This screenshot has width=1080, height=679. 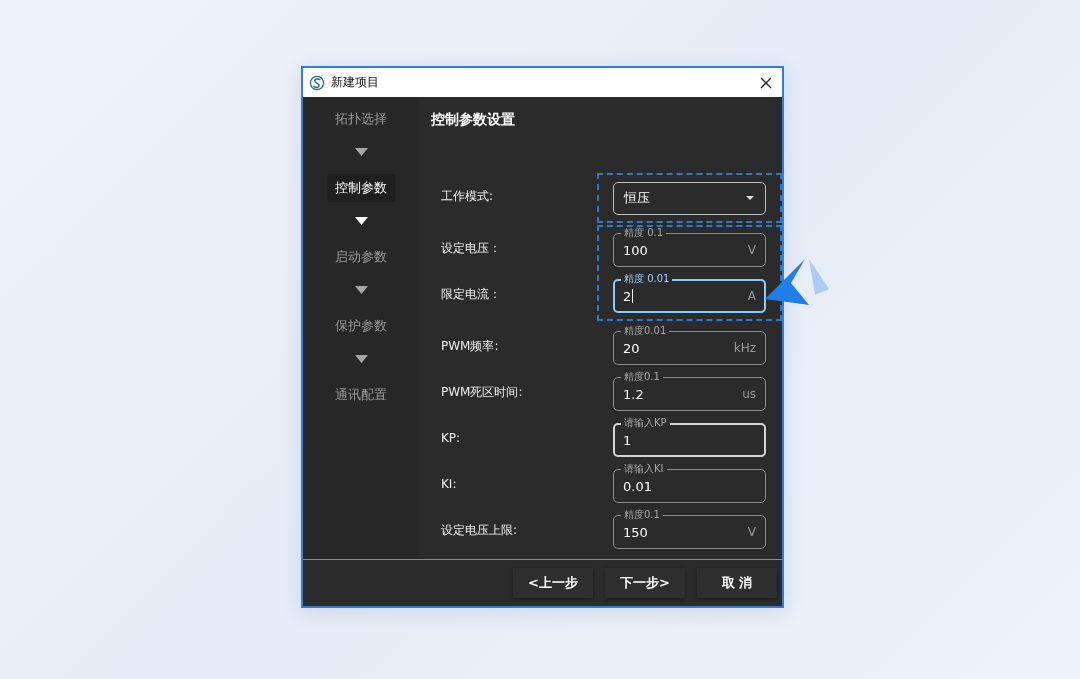 What do you see at coordinates (317, 82) in the screenshot?
I see `app-logo-icon` at bounding box center [317, 82].